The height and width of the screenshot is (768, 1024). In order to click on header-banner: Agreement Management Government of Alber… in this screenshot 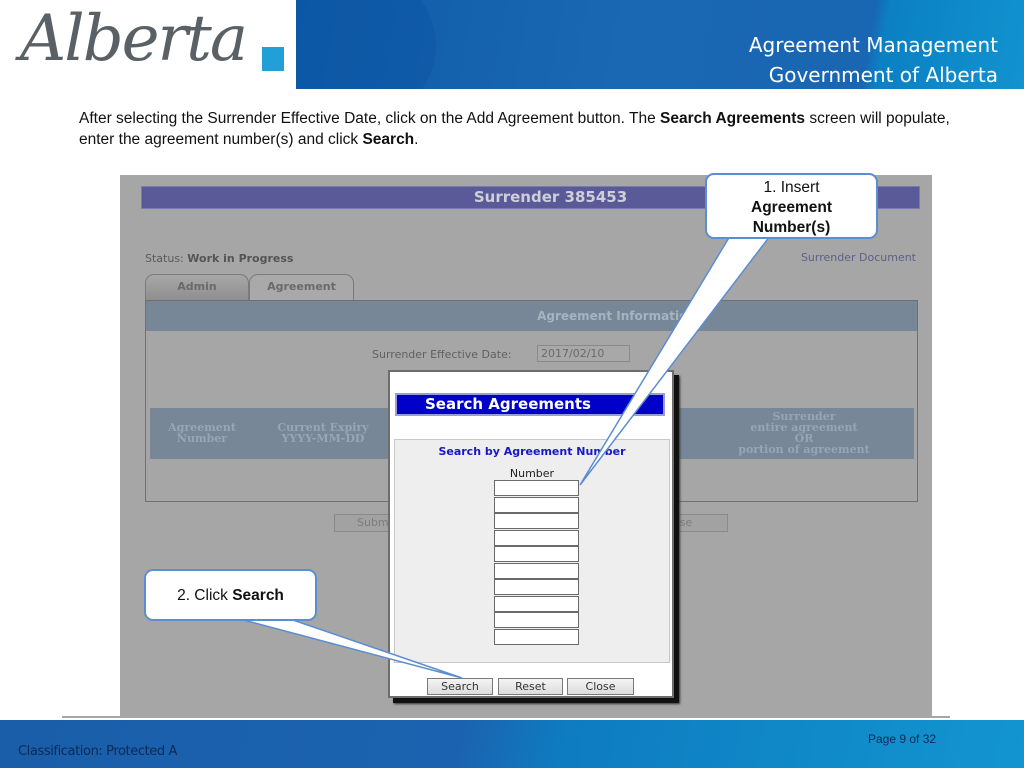, I will do `click(660, 44)`.